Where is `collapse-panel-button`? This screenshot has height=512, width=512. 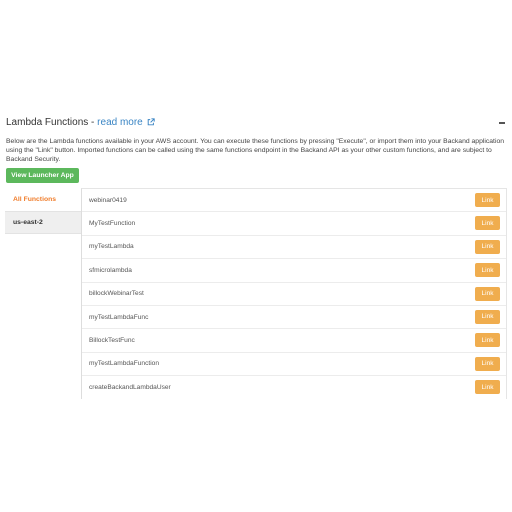
collapse-panel-button is located at coordinates (502, 122).